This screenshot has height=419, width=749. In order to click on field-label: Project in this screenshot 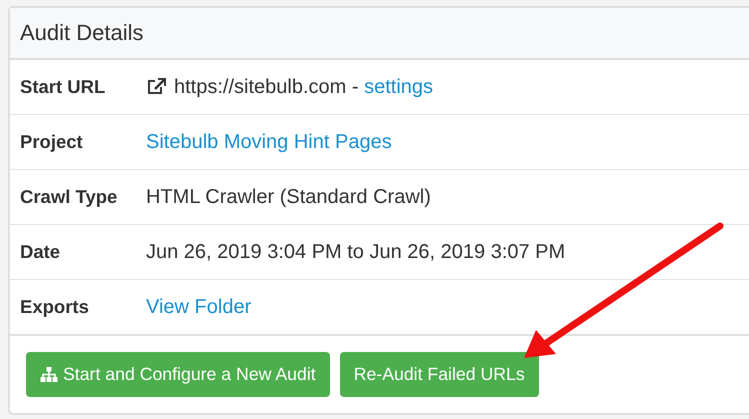, I will do `click(52, 142)`.